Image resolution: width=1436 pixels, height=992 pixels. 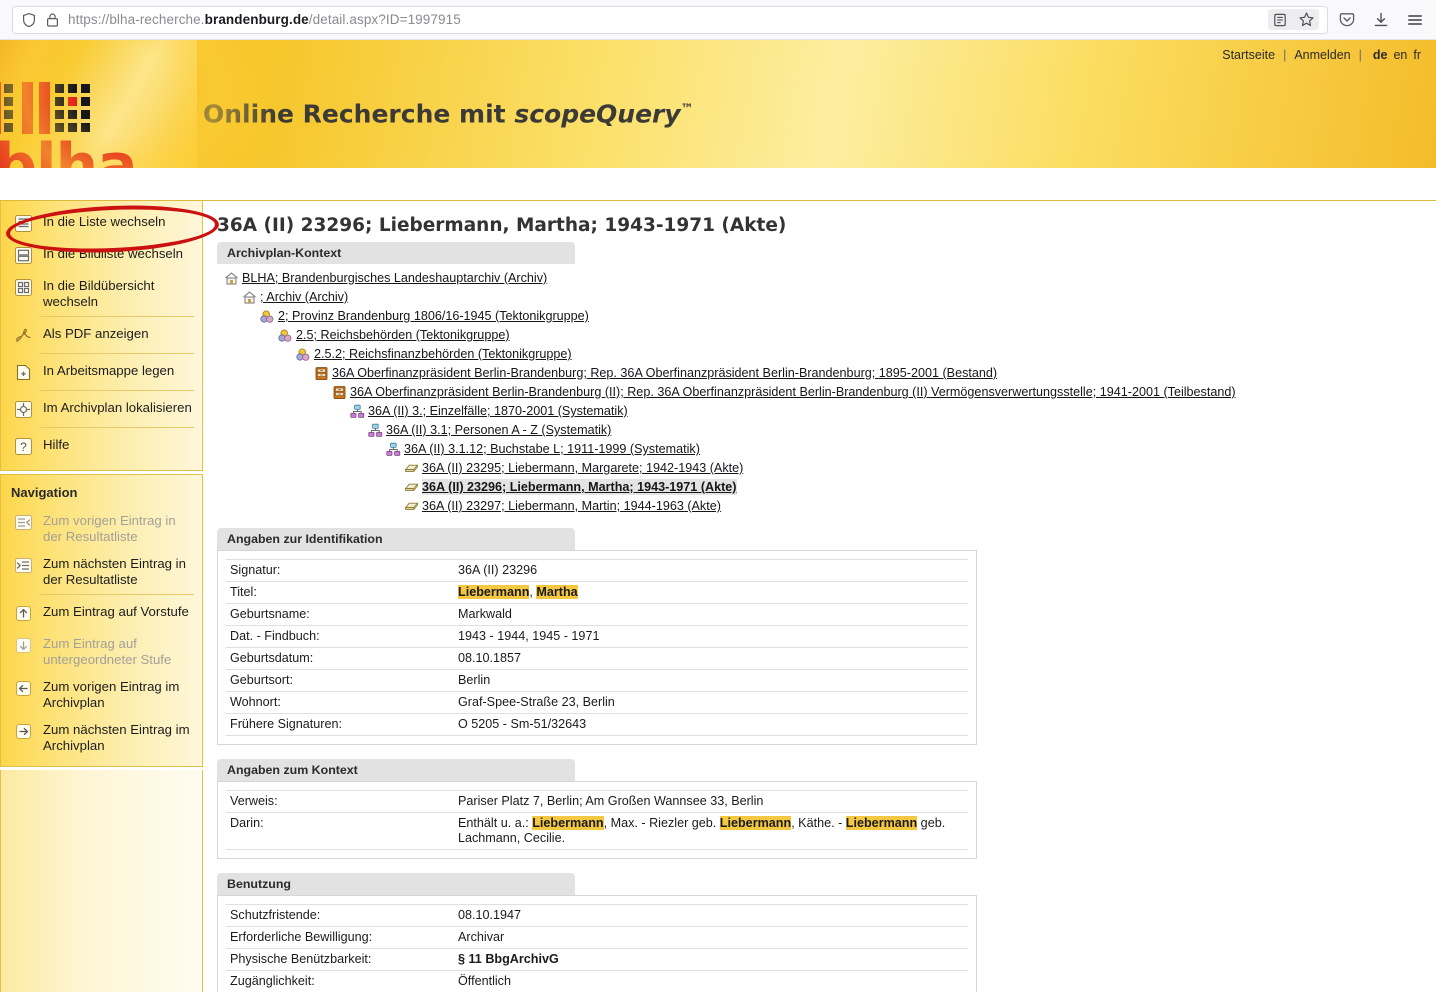 I want to click on highlighted-term: Martha, so click(x=557, y=592).